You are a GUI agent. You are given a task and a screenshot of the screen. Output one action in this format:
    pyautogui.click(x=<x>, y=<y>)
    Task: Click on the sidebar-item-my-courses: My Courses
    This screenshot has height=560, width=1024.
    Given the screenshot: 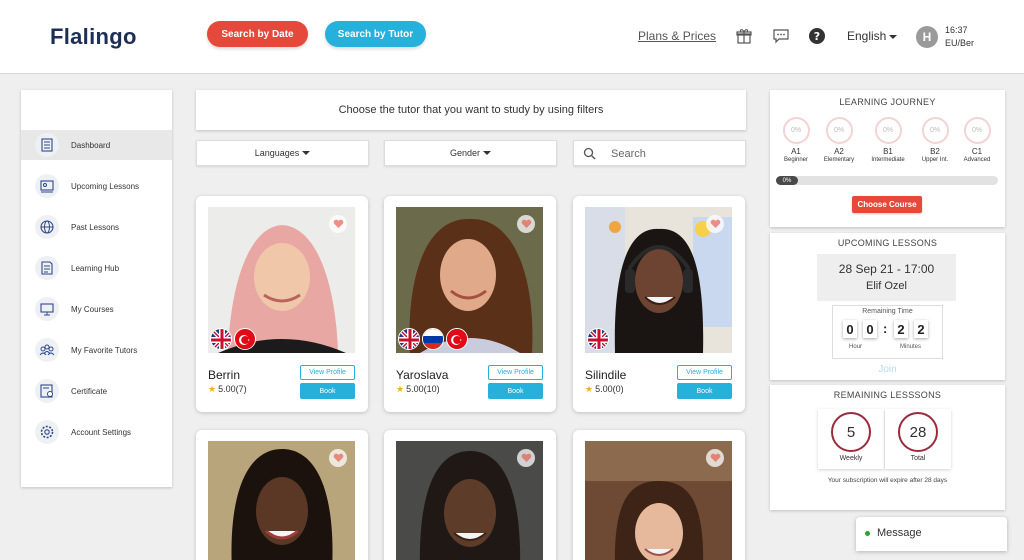 What is the action you would take?
    pyautogui.click(x=96, y=309)
    